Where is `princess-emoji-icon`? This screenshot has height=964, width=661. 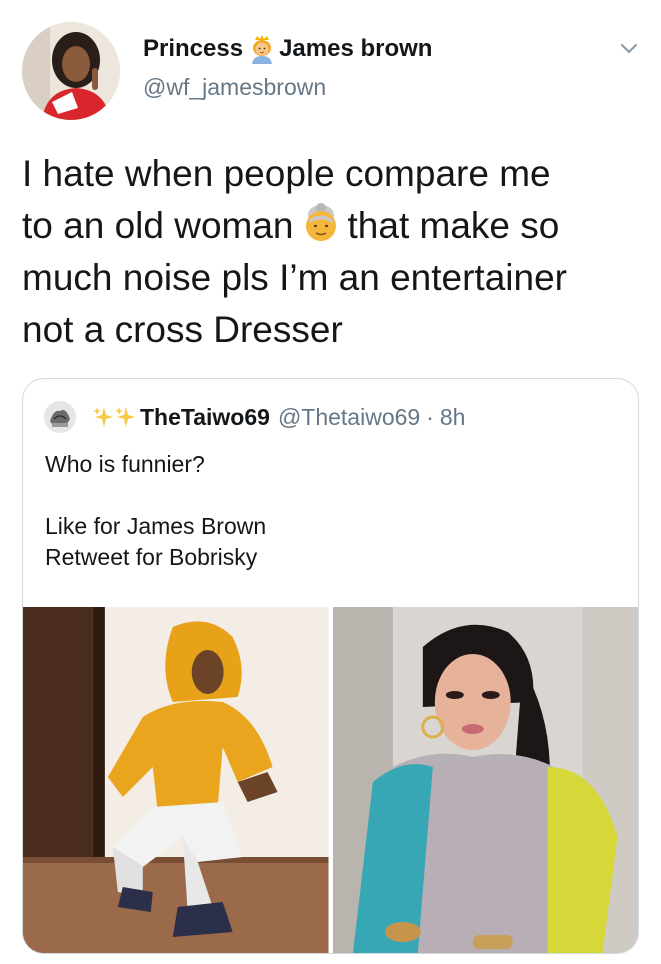 princess-emoji-icon is located at coordinates (262, 49).